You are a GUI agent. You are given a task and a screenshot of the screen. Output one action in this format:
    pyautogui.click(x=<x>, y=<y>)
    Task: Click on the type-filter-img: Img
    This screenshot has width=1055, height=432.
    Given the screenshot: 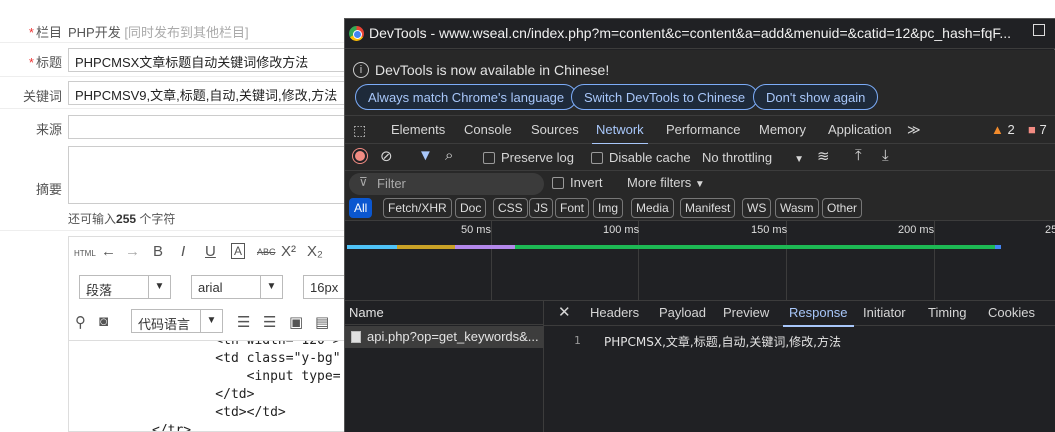 What is the action you would take?
    pyautogui.click(x=608, y=208)
    